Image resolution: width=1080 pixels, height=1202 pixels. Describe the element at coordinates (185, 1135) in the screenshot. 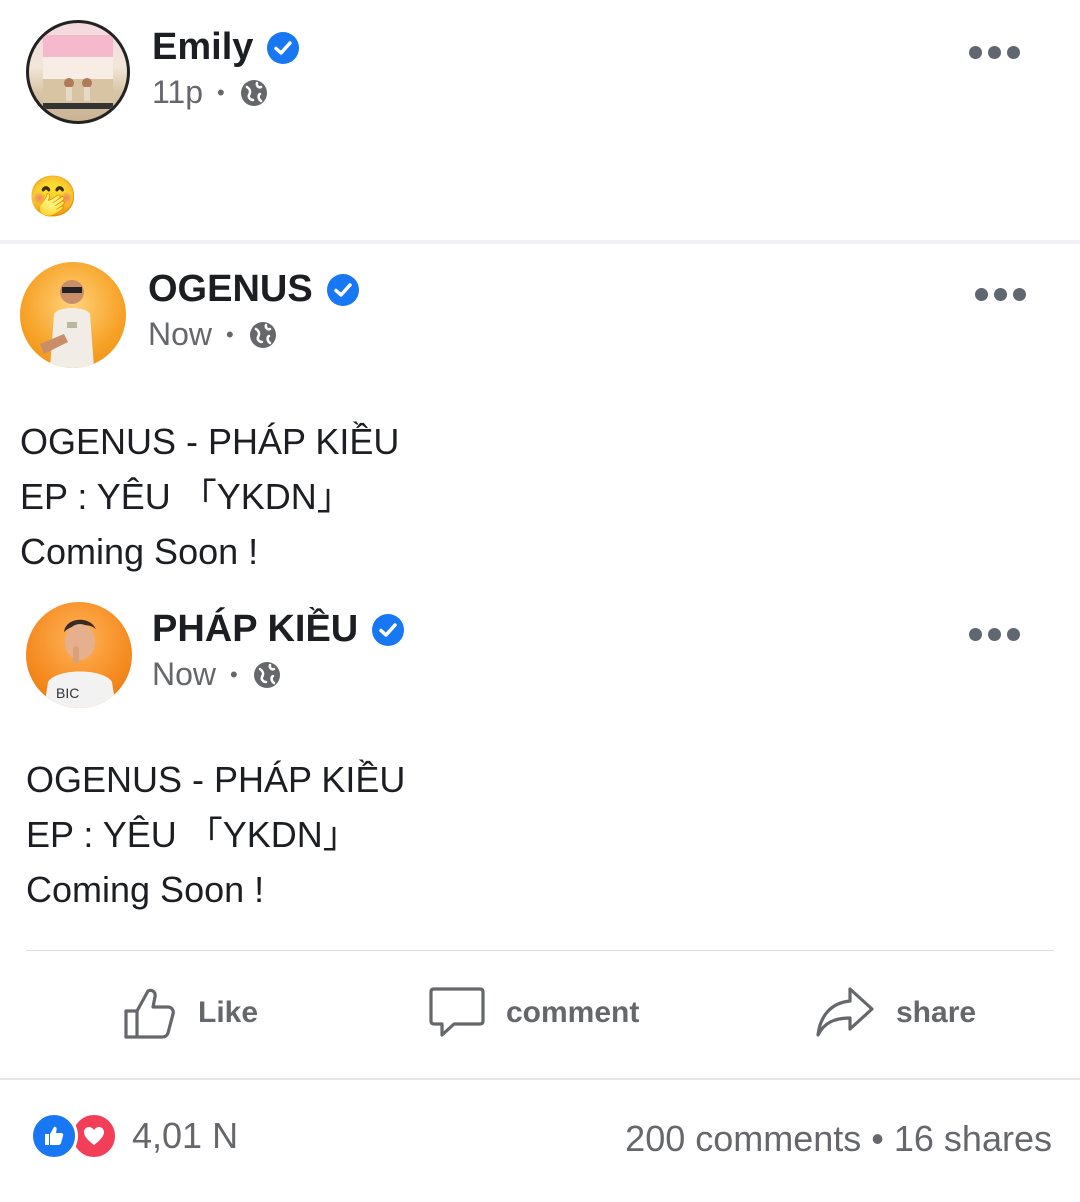

I see `reactions-count: 4,01 N` at that location.